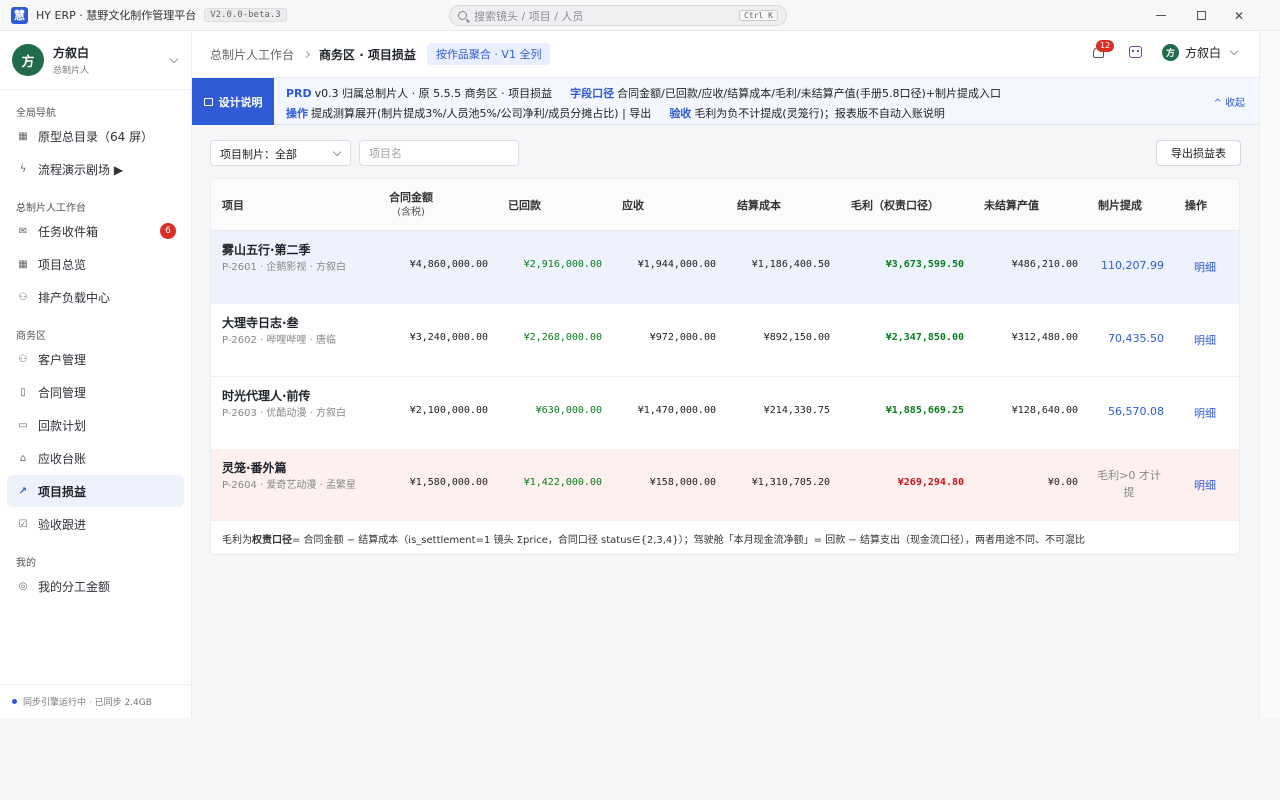  I want to click on nav-group-title: 我的, so click(26, 563).